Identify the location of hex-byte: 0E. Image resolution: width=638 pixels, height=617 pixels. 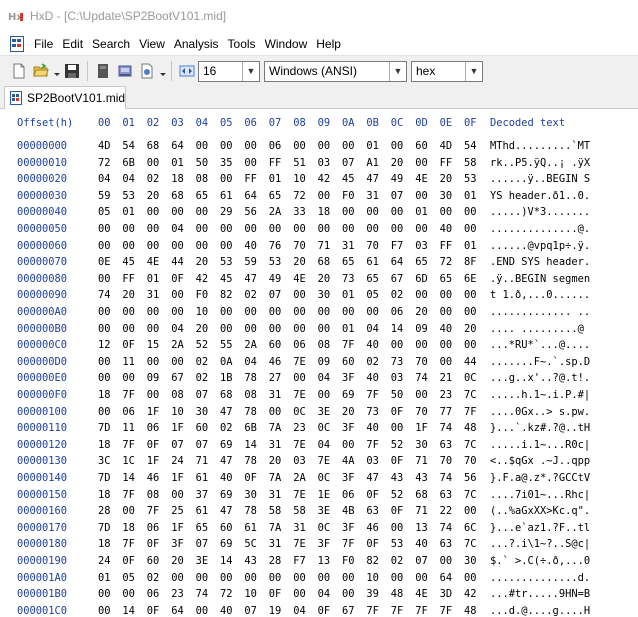
(104, 262).